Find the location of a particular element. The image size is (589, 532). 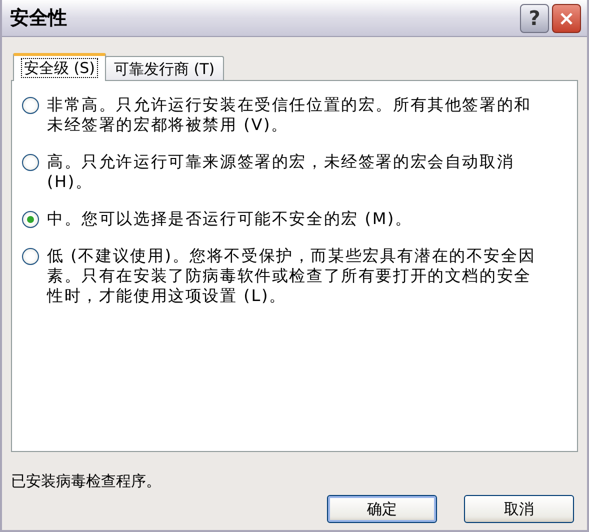

tab: 安全级 (S) is located at coordinates (59, 67).